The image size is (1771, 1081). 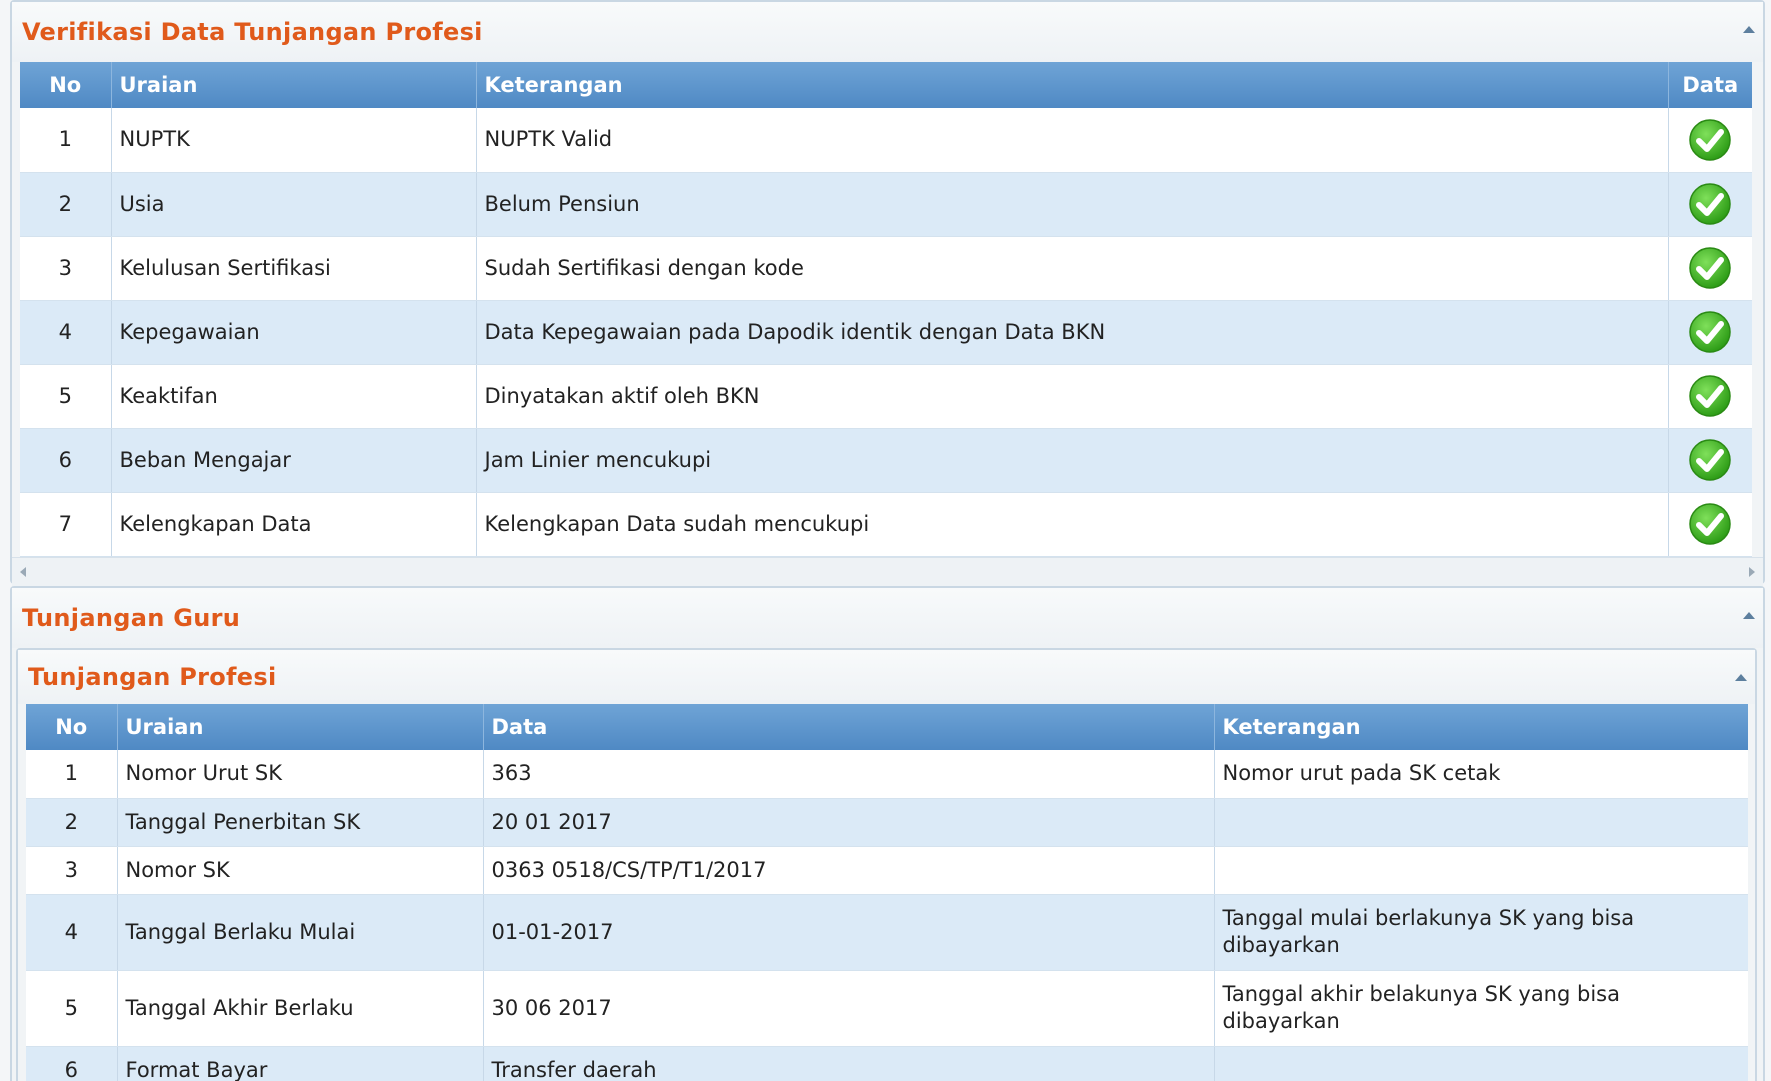 I want to click on scroll-left-icon, so click(x=23, y=571).